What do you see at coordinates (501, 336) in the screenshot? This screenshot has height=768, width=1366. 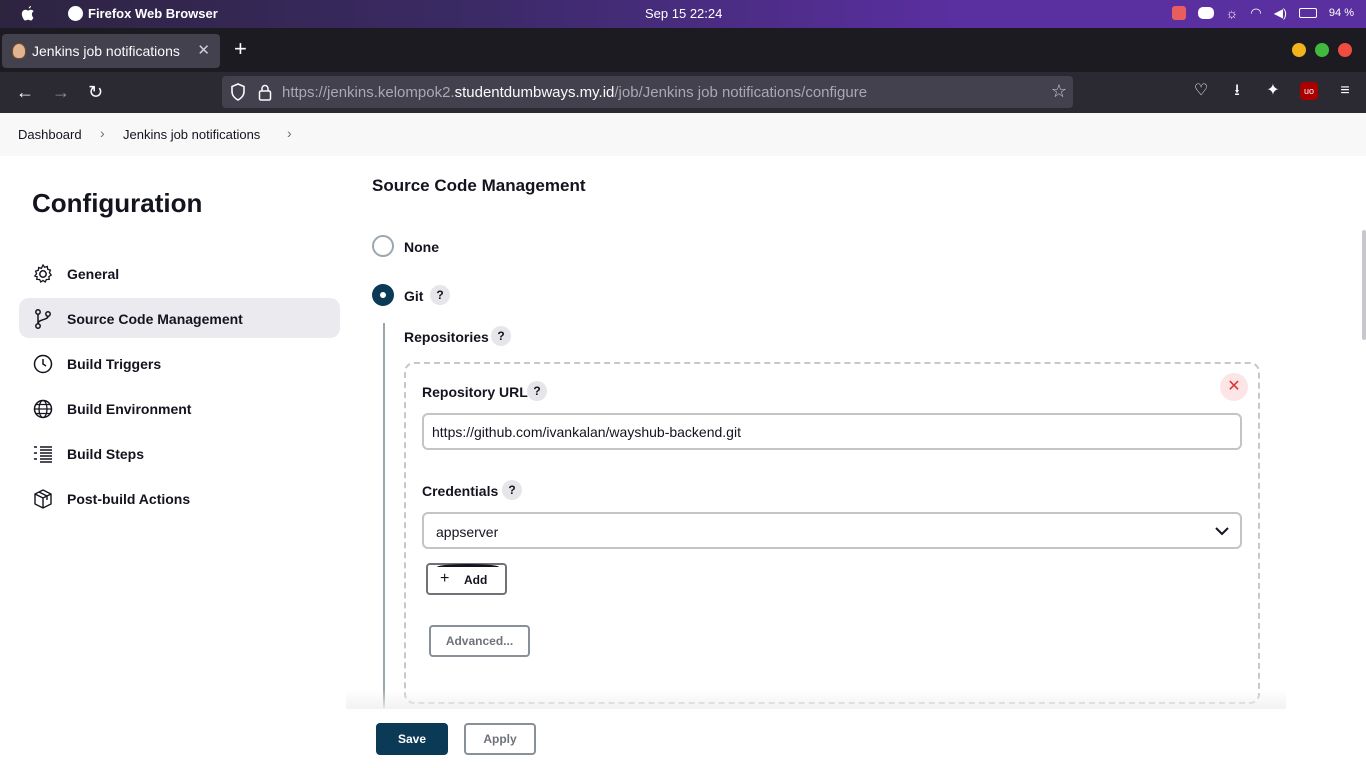 I see `repositories-help-icon: ?` at bounding box center [501, 336].